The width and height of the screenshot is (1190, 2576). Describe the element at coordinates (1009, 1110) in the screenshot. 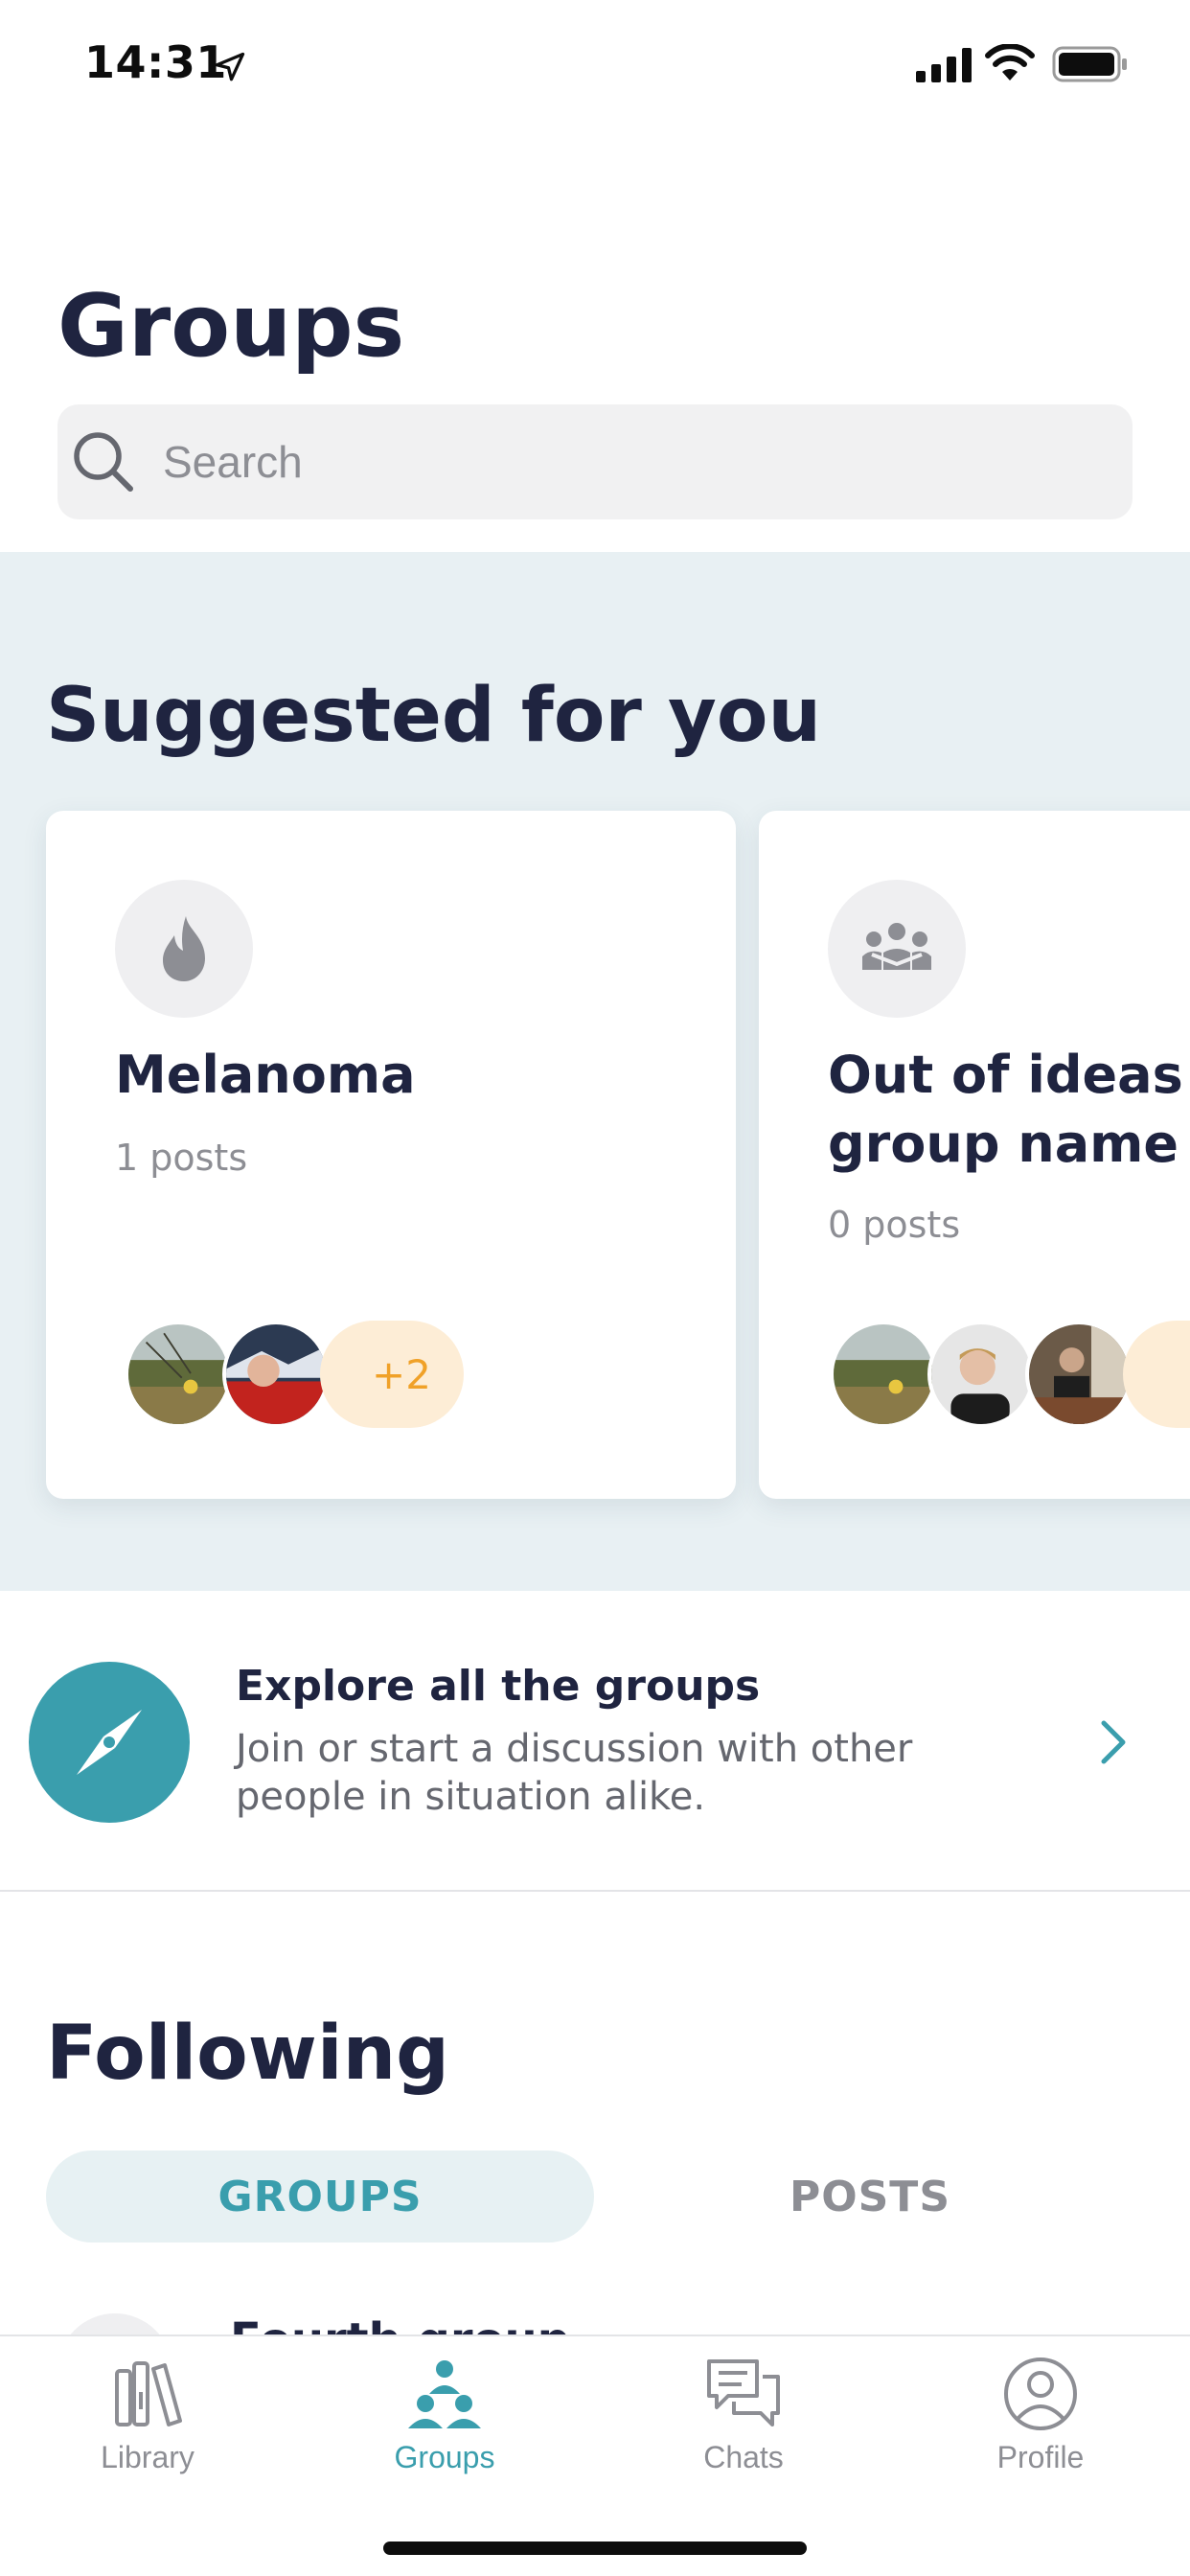

I see `card-title: Out of ideas f group name` at that location.